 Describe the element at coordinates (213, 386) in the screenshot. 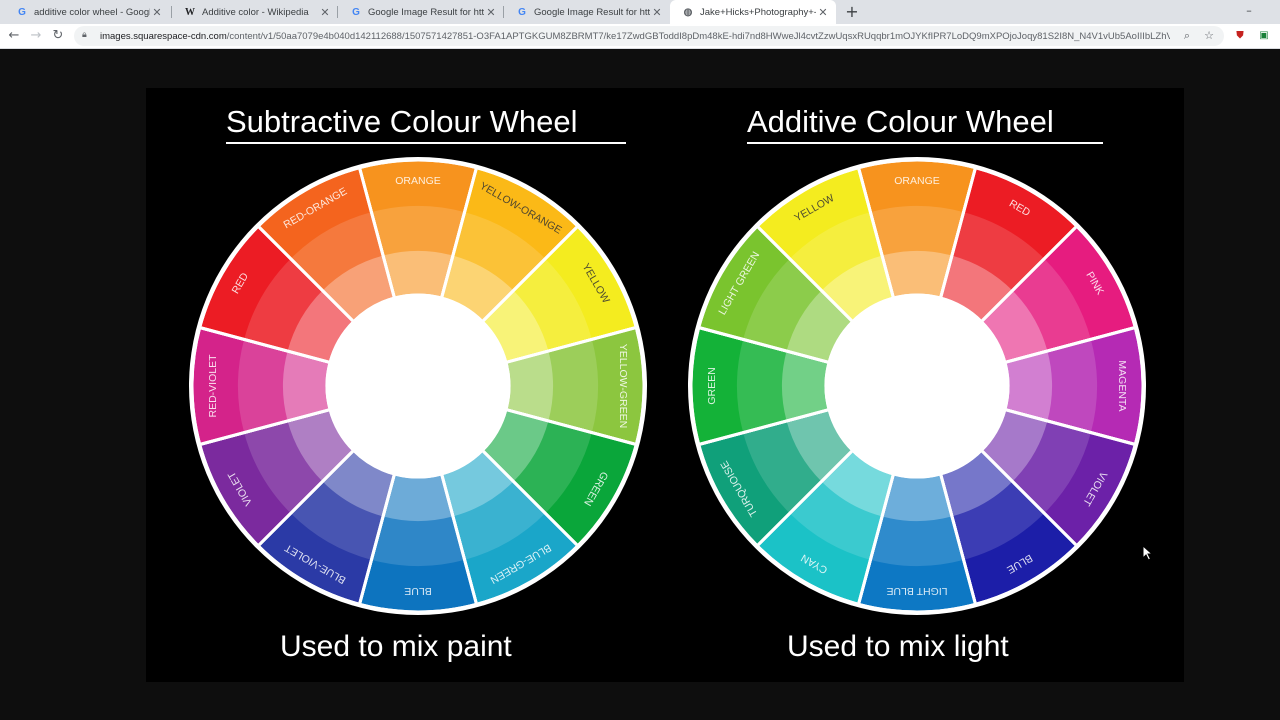

I see `subtractive-label-red-violet: RED-VIOLET` at that location.